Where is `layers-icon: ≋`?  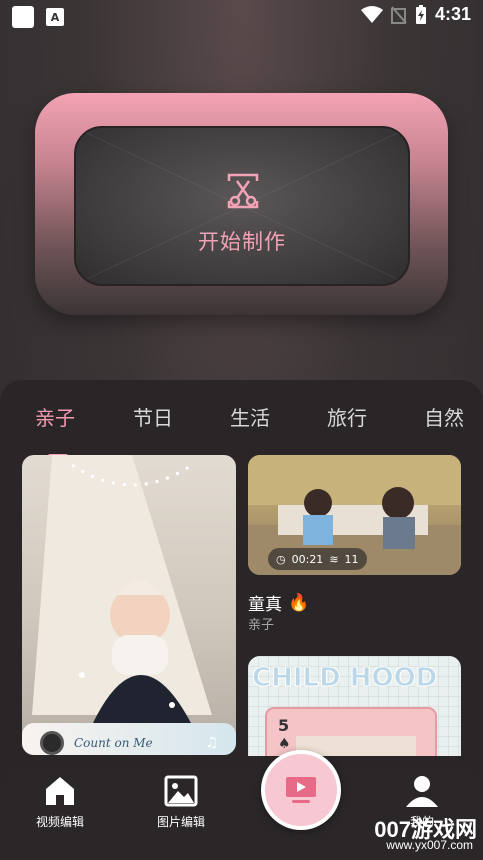 layers-icon: ≋ is located at coordinates (334, 559).